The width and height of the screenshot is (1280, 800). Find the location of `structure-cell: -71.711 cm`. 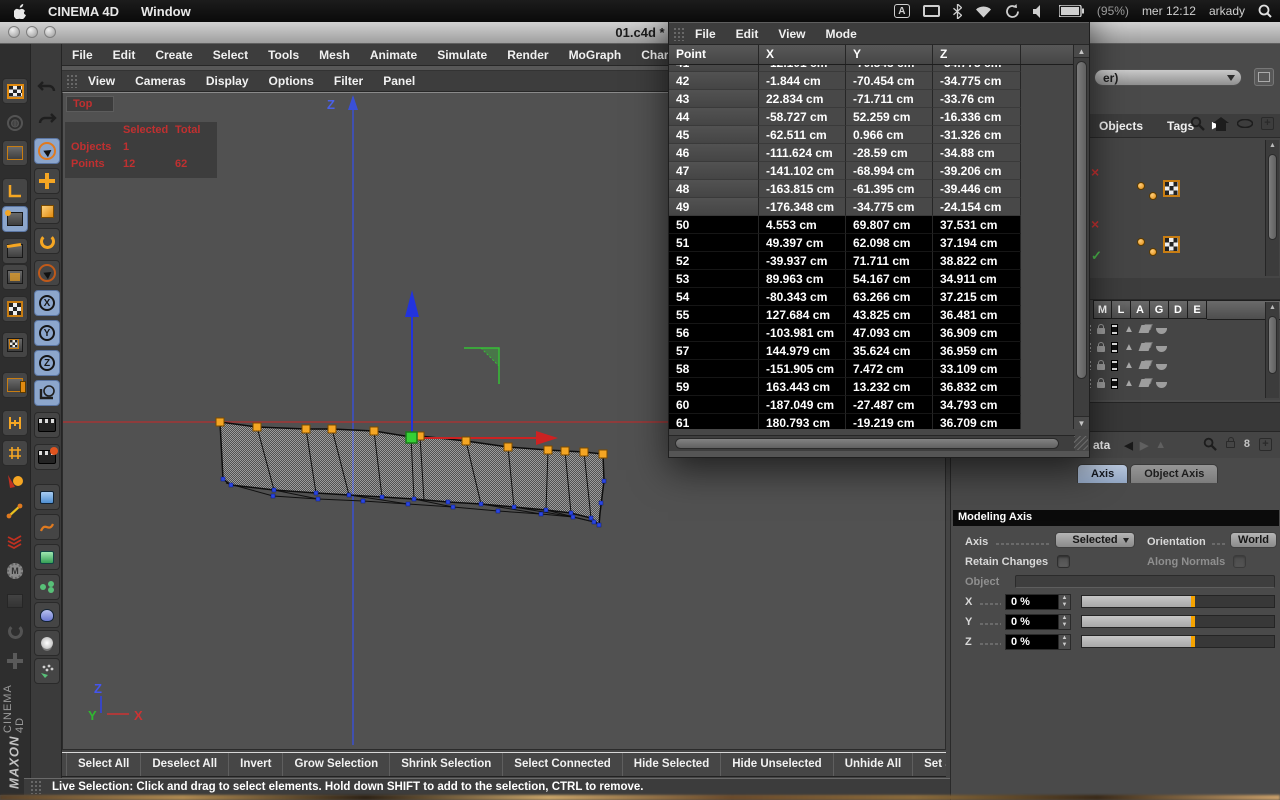

structure-cell: -71.711 cm is located at coordinates (889, 99).